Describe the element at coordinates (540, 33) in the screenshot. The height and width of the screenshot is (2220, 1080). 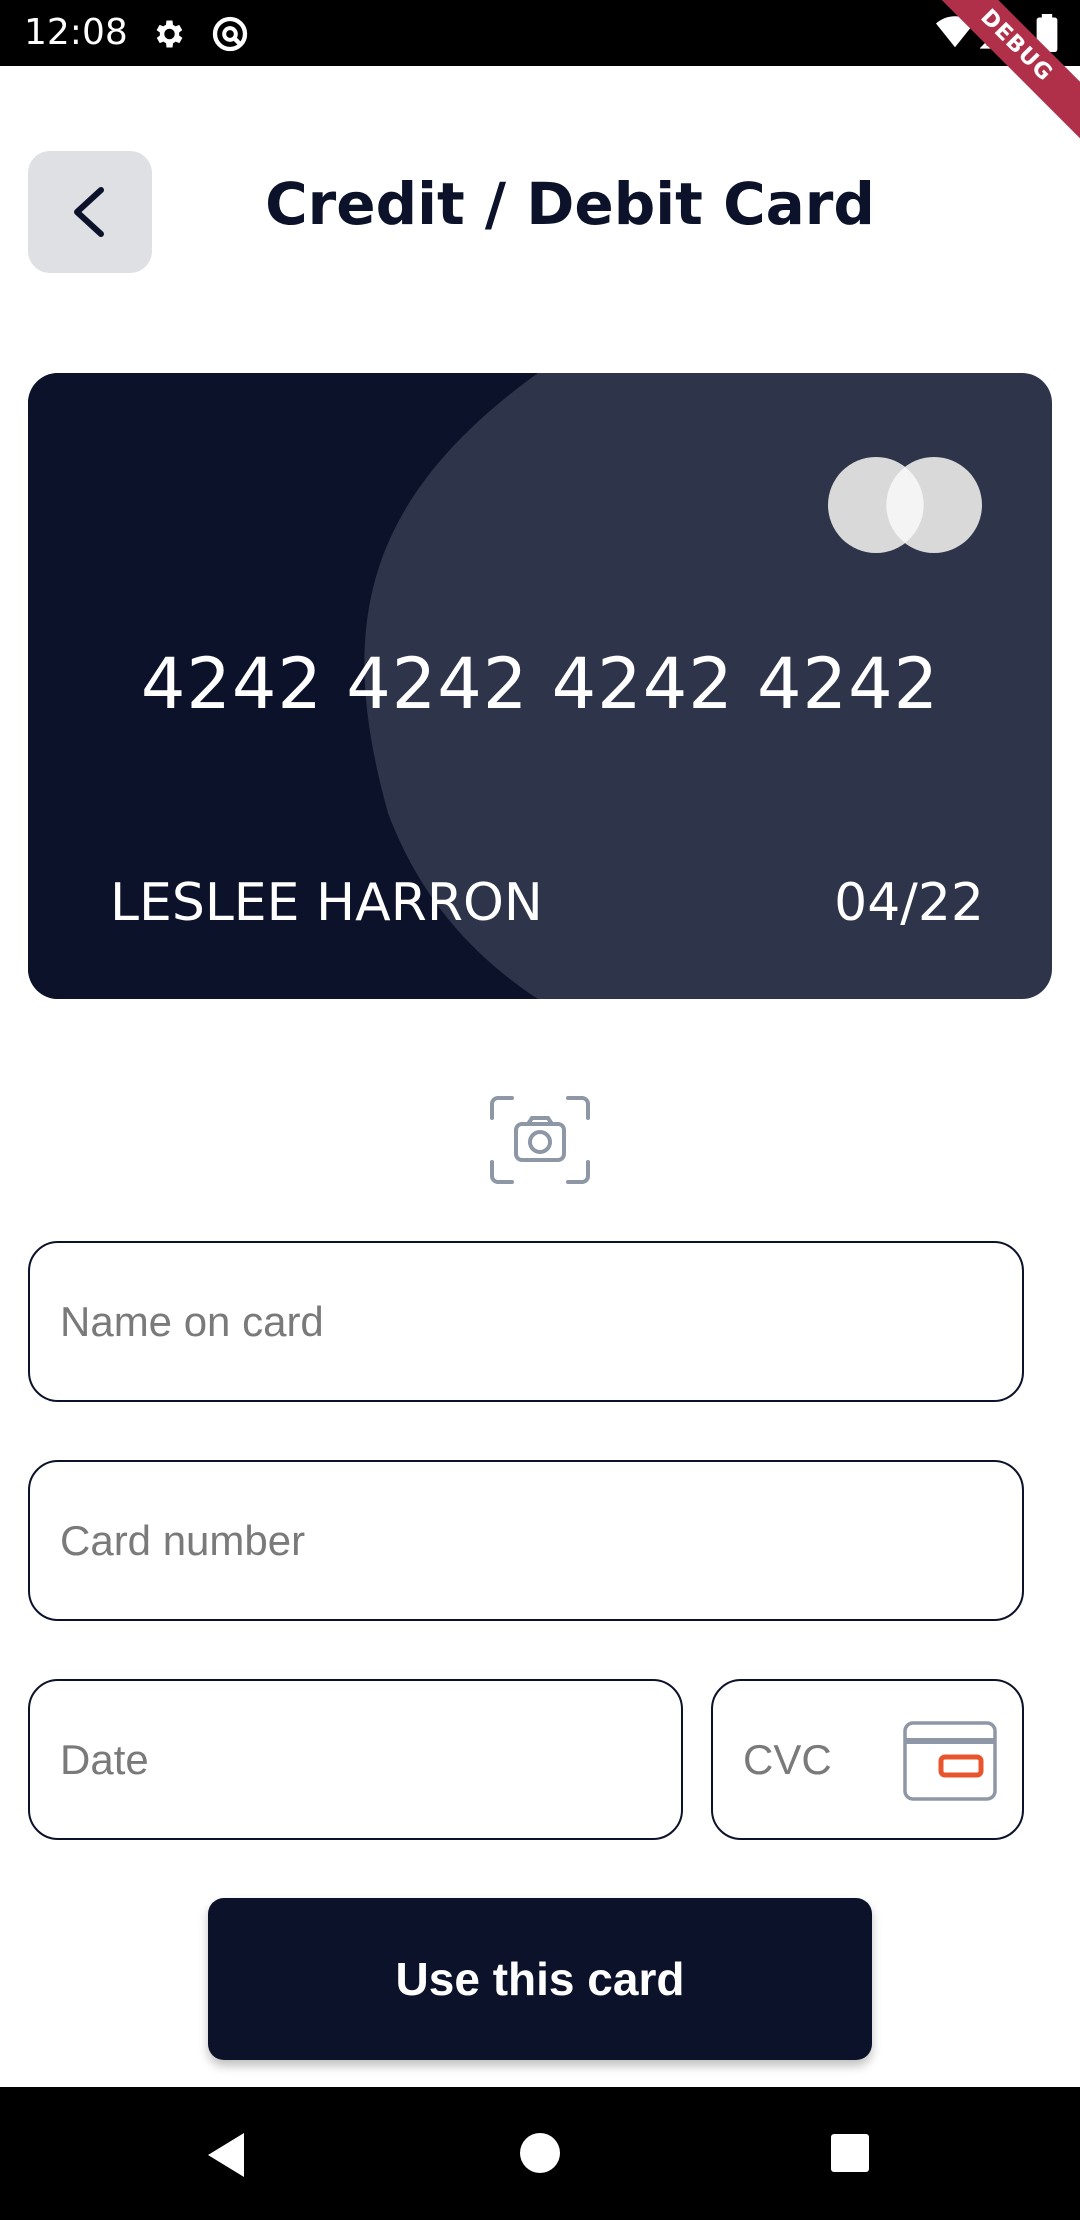
I see `status-bar: 12:08` at that location.